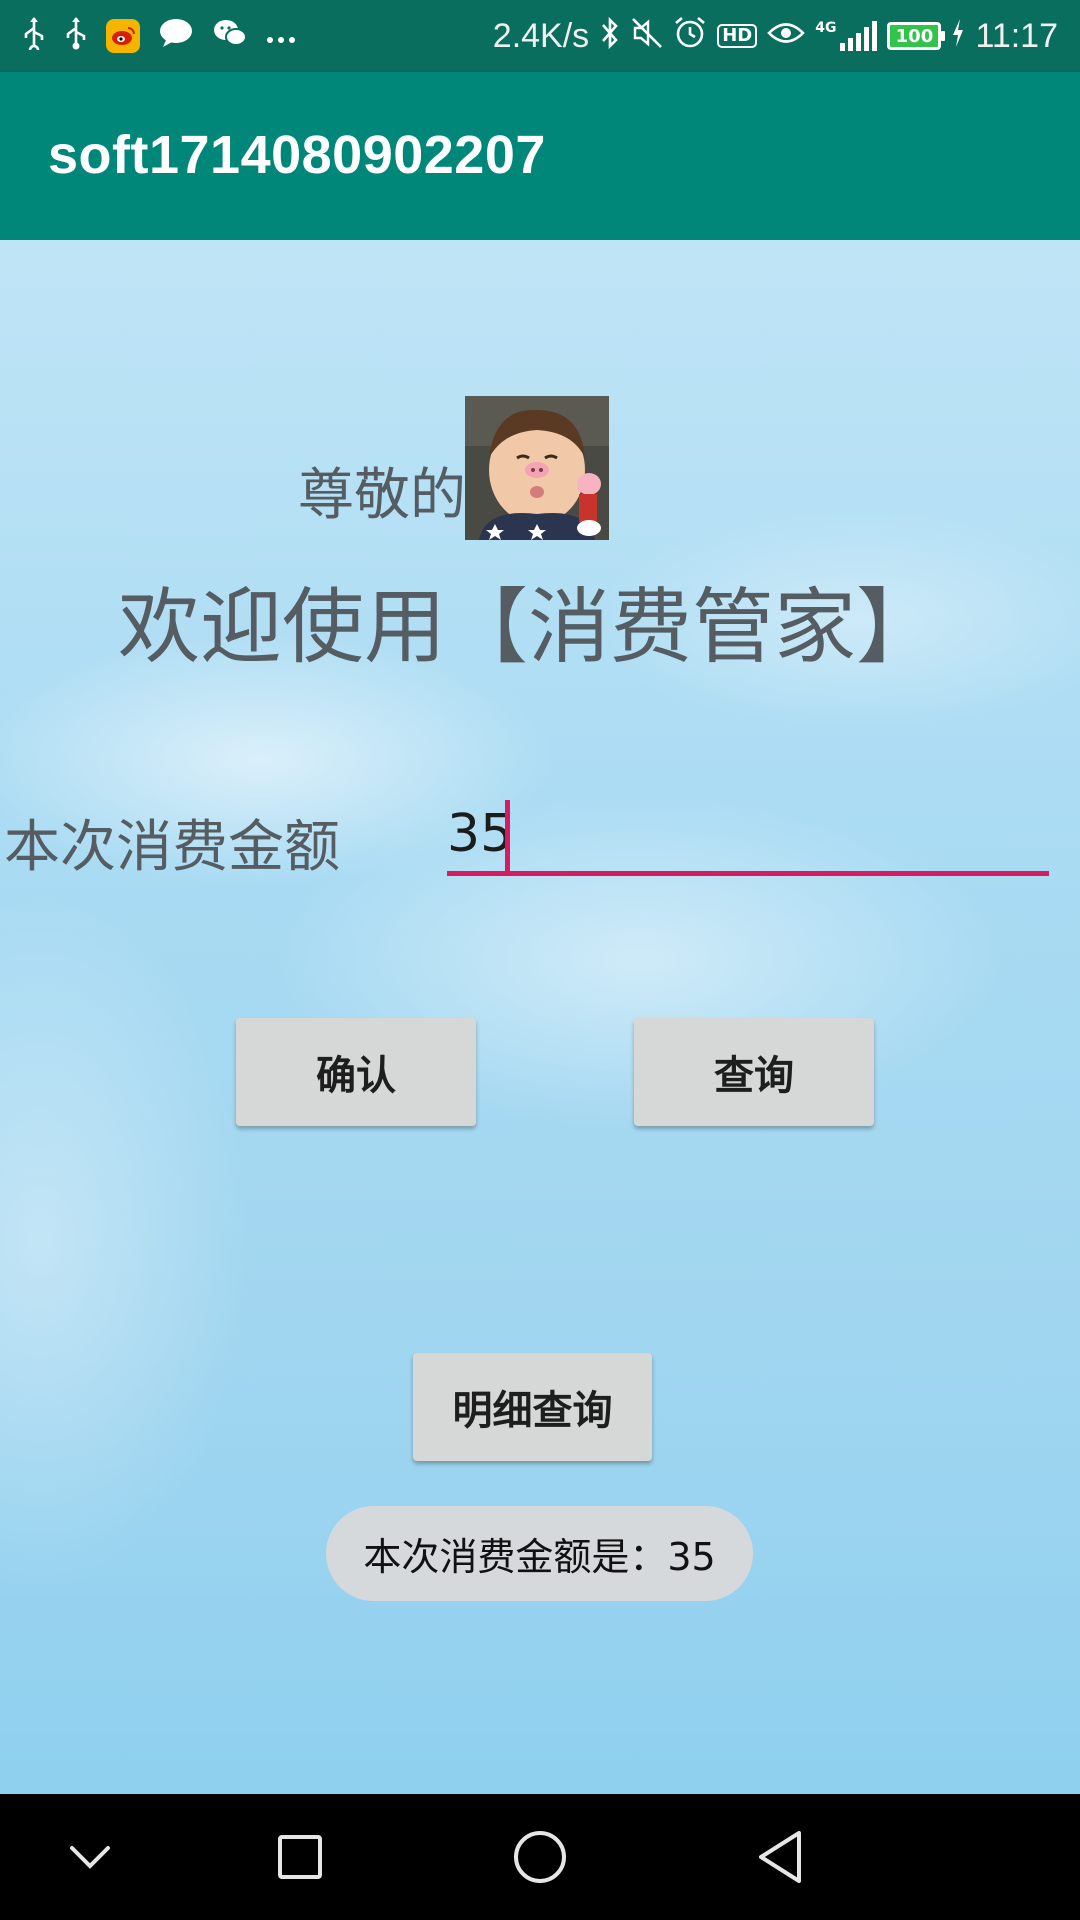  I want to click on eye-icon, so click(786, 36).